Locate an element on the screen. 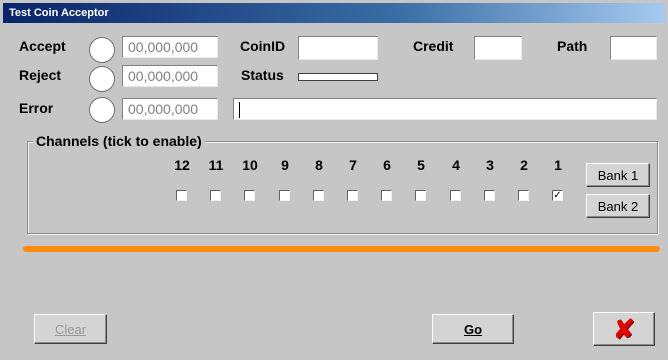 The width and height of the screenshot is (668, 360). channel-number: 3 is located at coordinates (490, 165).